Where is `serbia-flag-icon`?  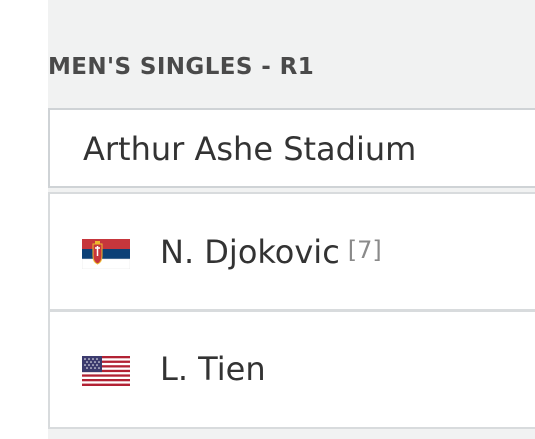
serbia-flag-icon is located at coordinates (106, 254).